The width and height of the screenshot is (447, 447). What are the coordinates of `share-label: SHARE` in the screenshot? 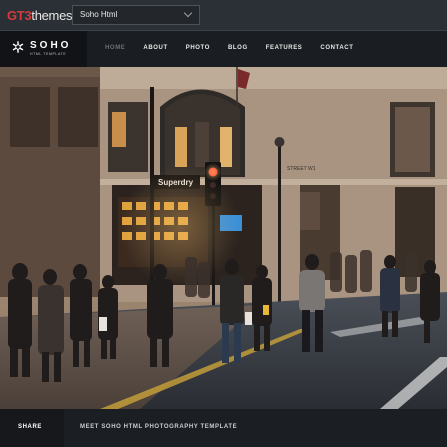 It's located at (30, 427).